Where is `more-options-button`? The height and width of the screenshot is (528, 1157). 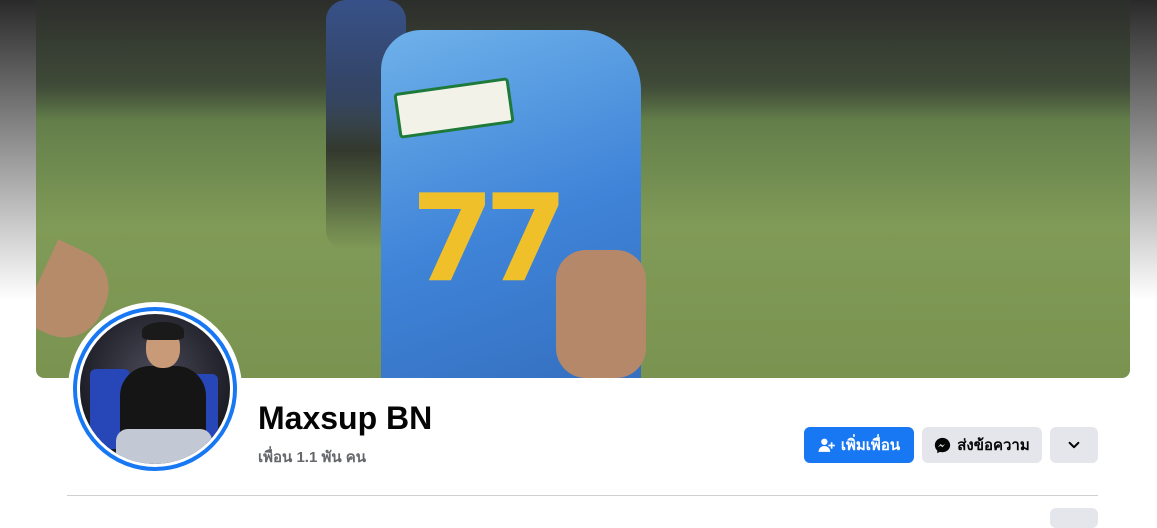 more-options-button is located at coordinates (1074, 445).